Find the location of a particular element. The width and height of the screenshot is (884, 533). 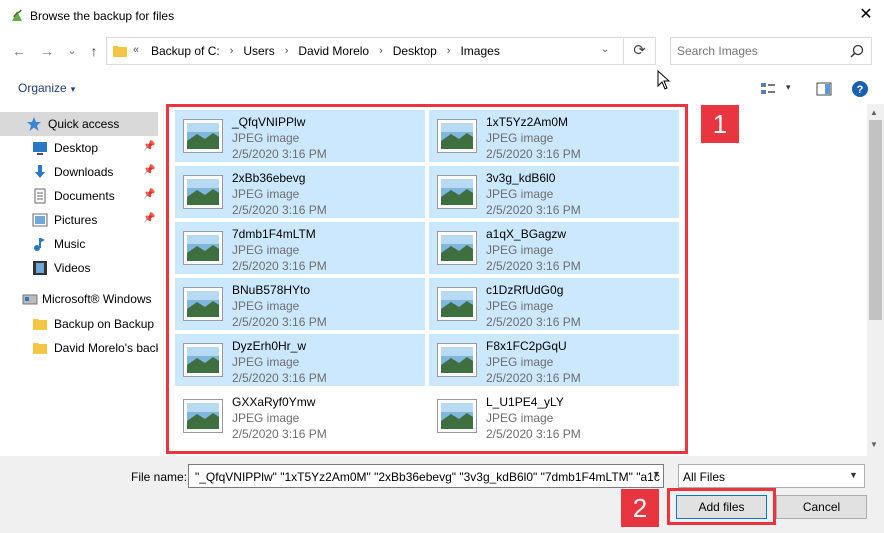

help-icon: ? is located at coordinates (860, 89).